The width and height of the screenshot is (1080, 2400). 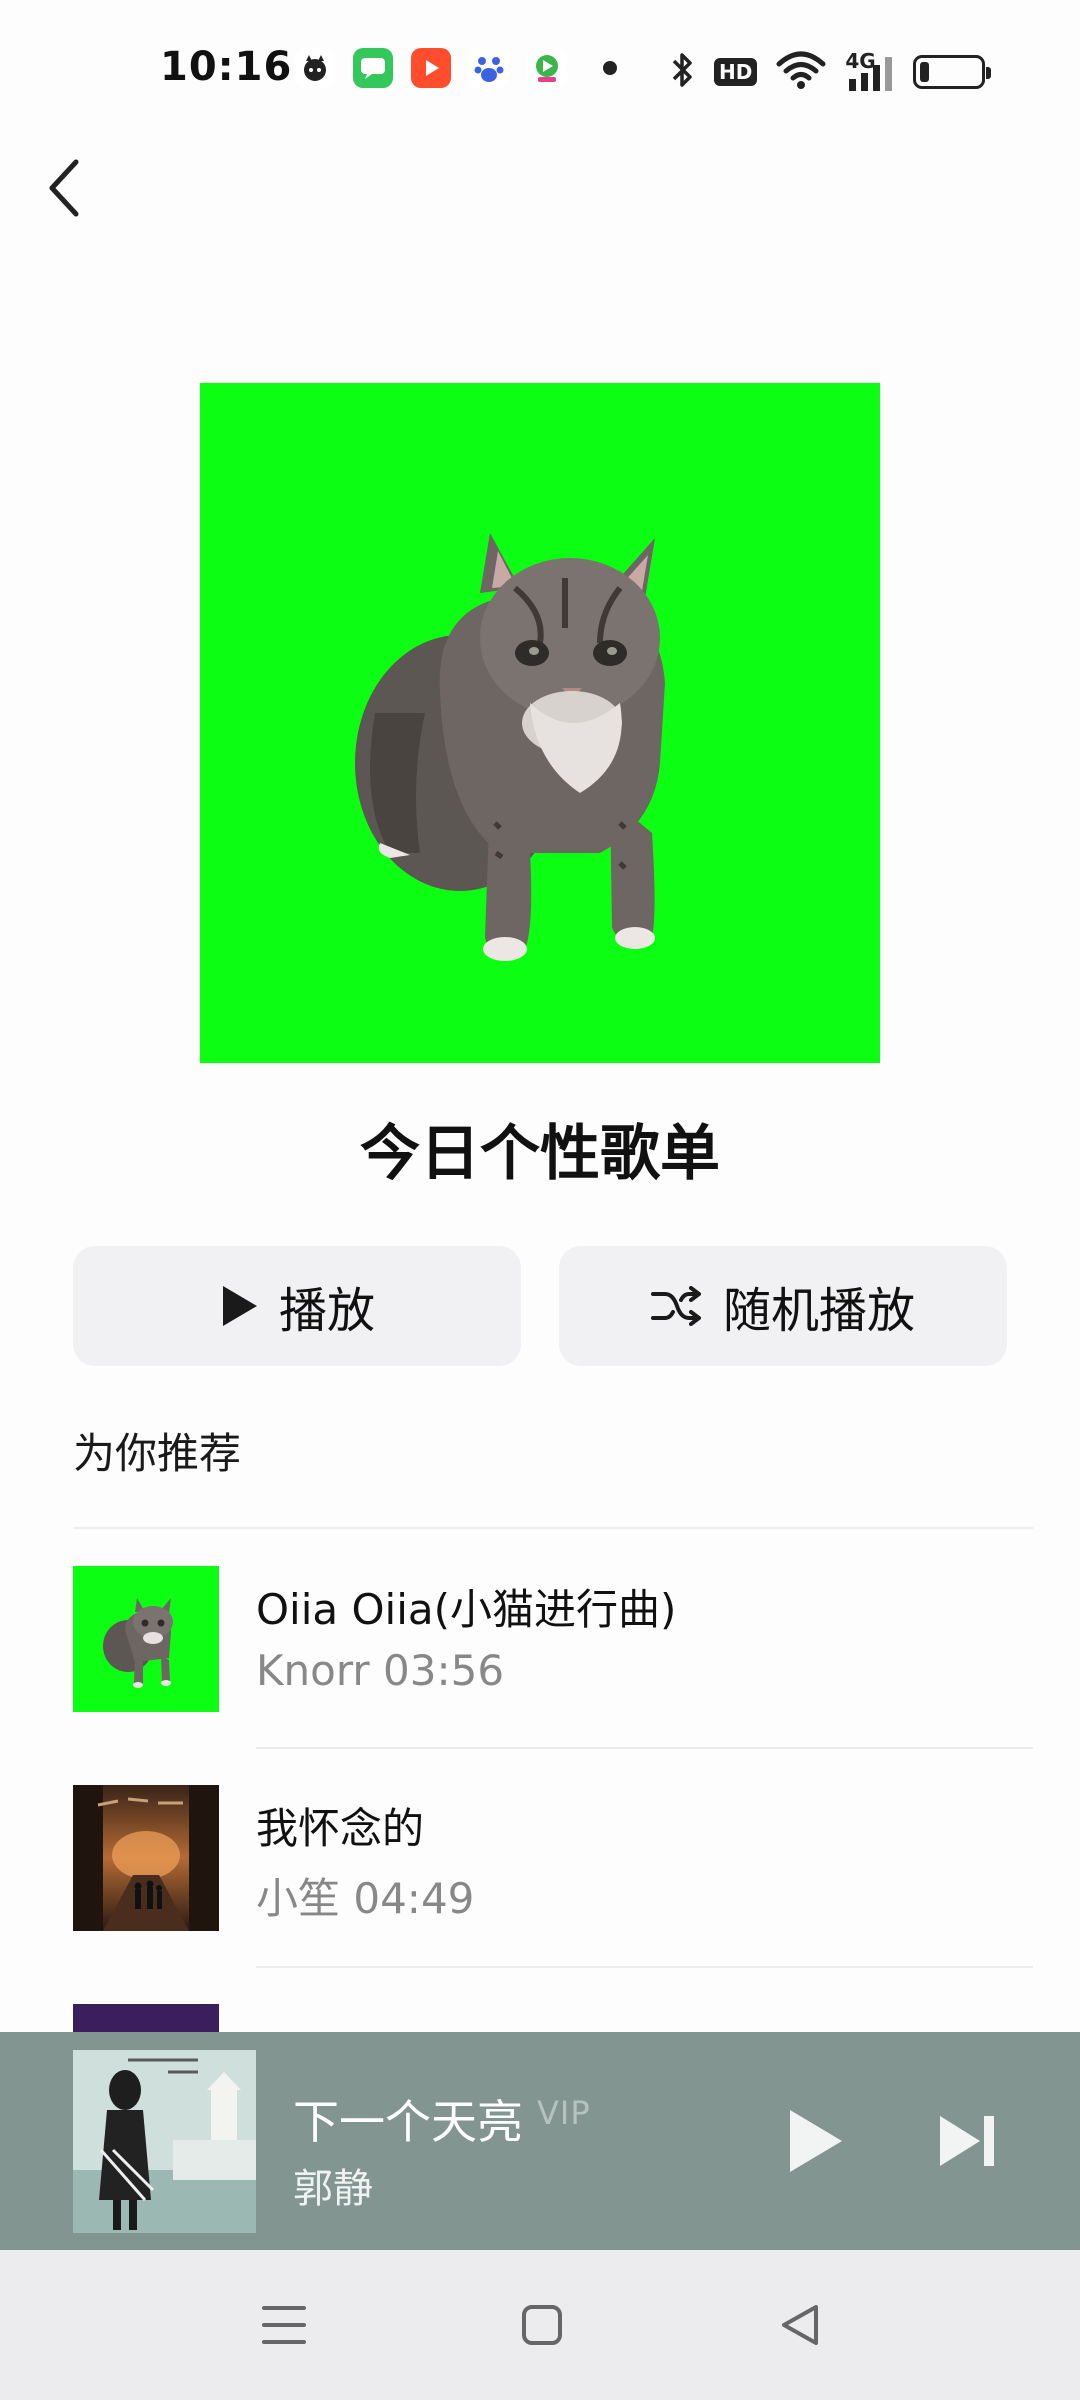 I want to click on song-artist-duration: Knorr 03:56, so click(x=380, y=1670).